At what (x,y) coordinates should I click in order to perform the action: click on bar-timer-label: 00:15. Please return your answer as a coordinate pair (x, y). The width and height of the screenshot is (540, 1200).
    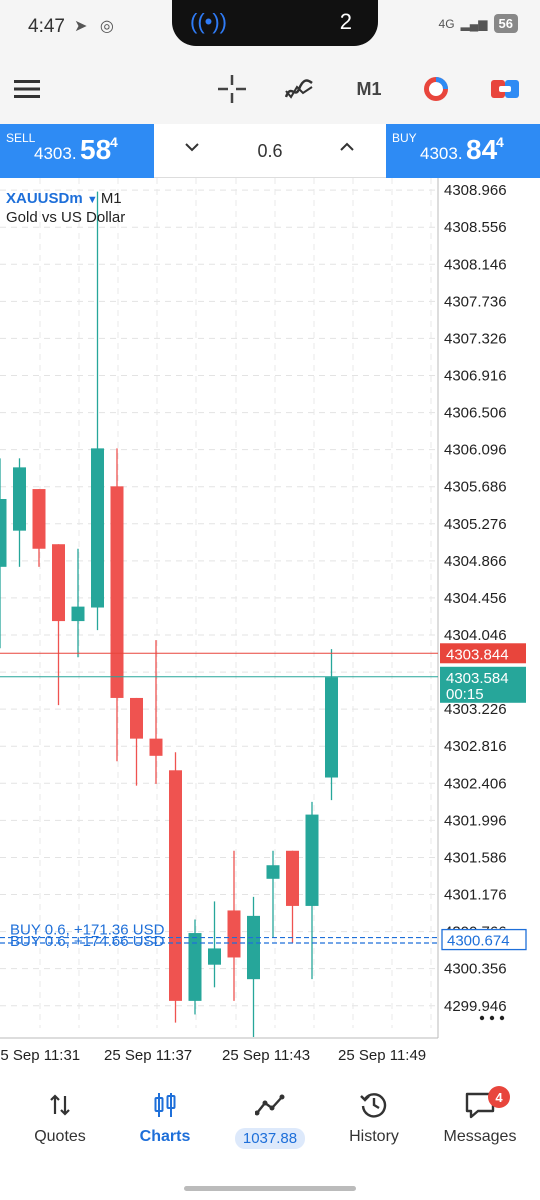
    Looking at the image, I should click on (465, 694).